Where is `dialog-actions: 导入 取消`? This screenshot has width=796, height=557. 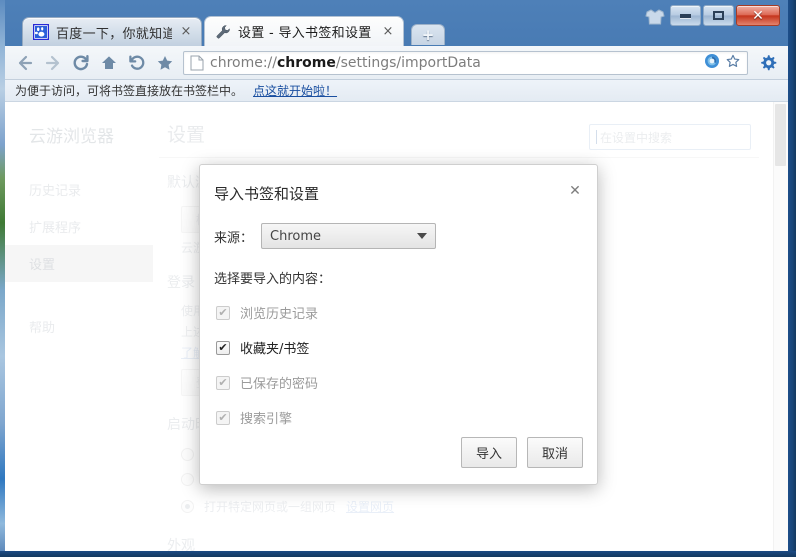
dialog-actions: 导入 取消 is located at coordinates (521, 452).